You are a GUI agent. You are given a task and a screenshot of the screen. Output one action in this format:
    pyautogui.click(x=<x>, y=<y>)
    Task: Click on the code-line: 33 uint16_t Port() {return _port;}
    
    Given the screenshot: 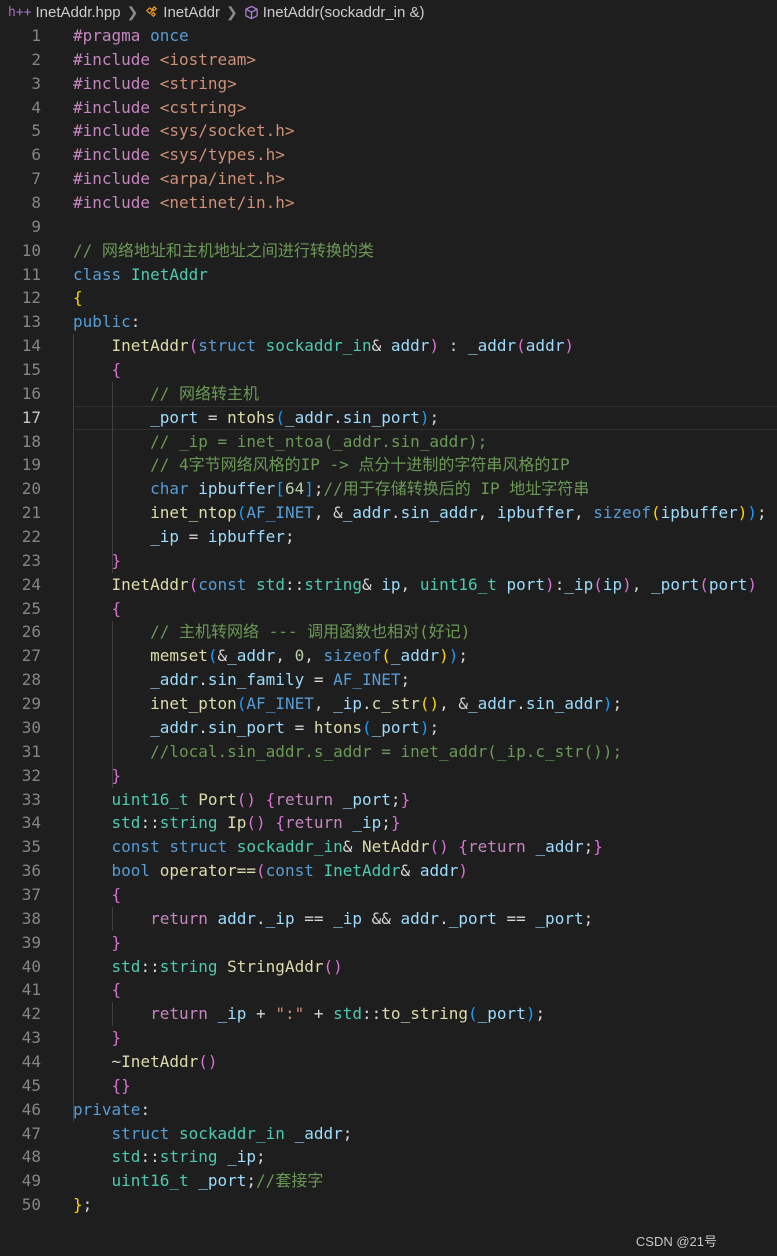 What is the action you would take?
    pyautogui.click(x=388, y=800)
    